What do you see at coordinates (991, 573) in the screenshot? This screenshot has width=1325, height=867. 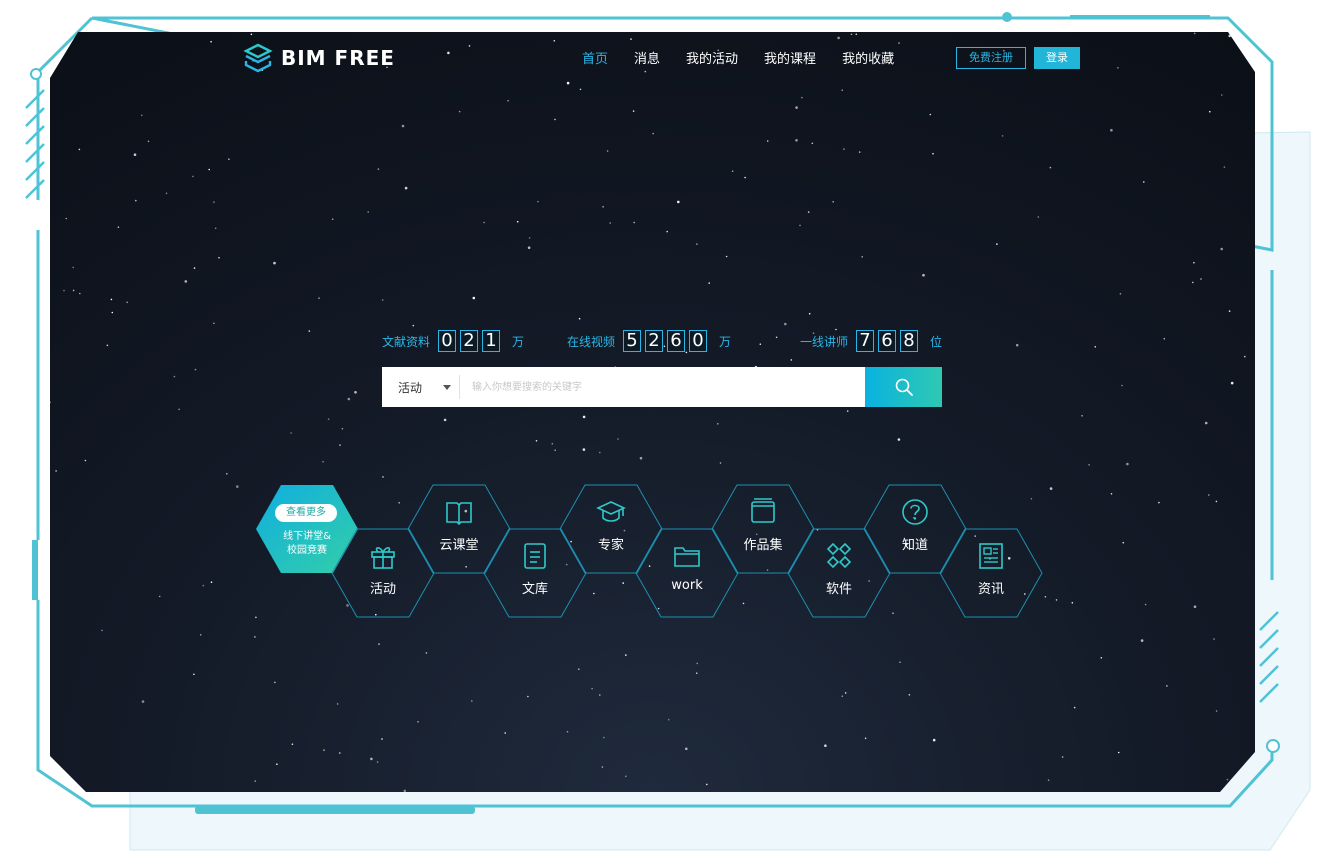 I see `category-news: 资讯` at bounding box center [991, 573].